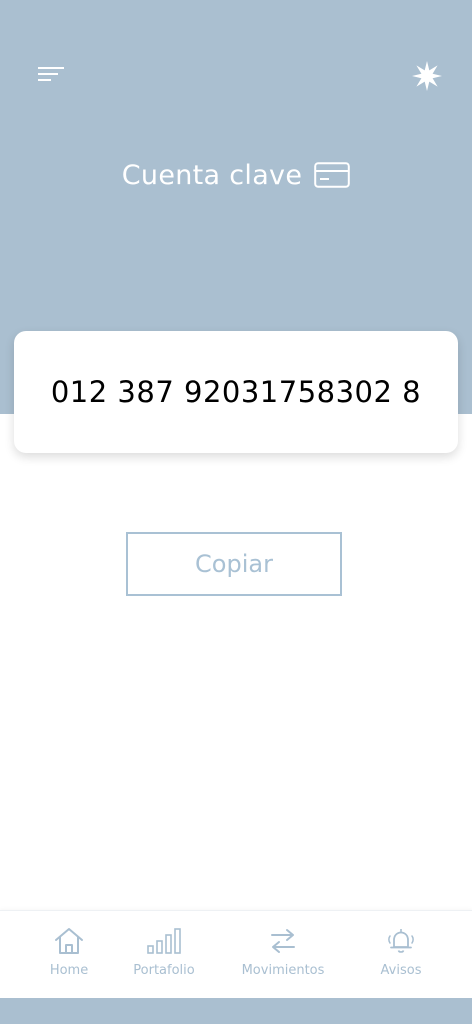  I want to click on page-title: Cuenta clave, so click(212, 175).